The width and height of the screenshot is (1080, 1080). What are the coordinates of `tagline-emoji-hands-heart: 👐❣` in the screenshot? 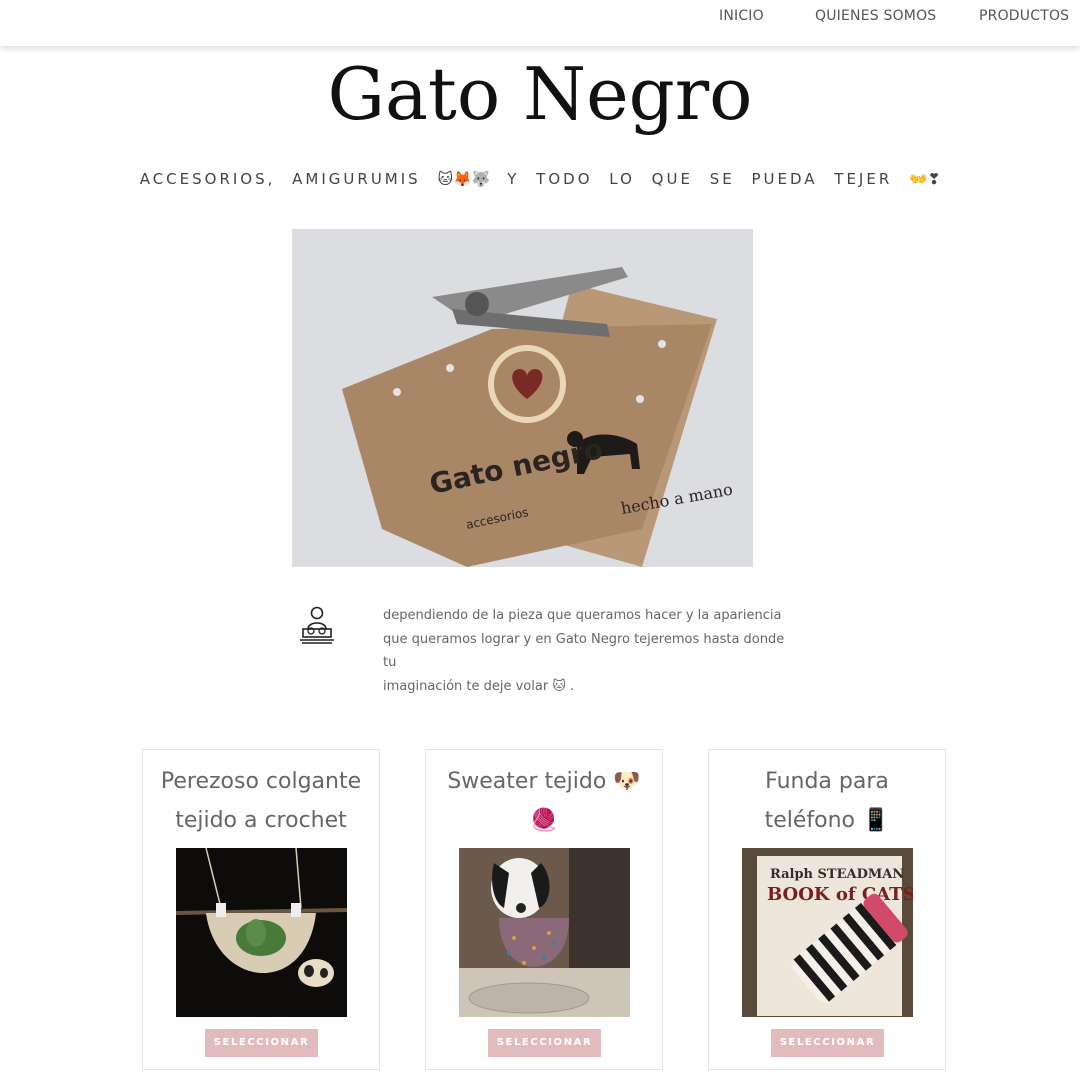 It's located at (925, 179).